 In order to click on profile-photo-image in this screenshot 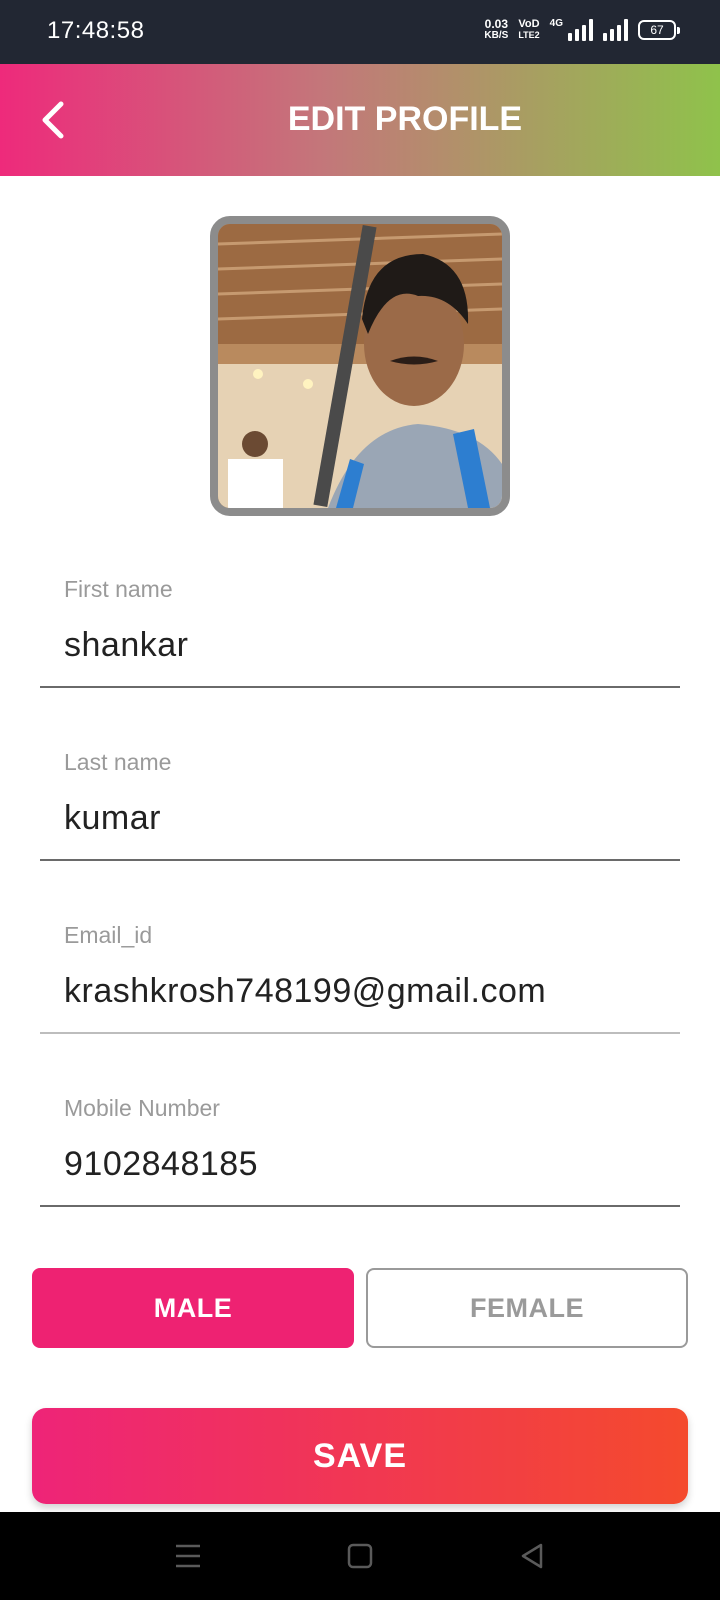, I will do `click(360, 366)`.